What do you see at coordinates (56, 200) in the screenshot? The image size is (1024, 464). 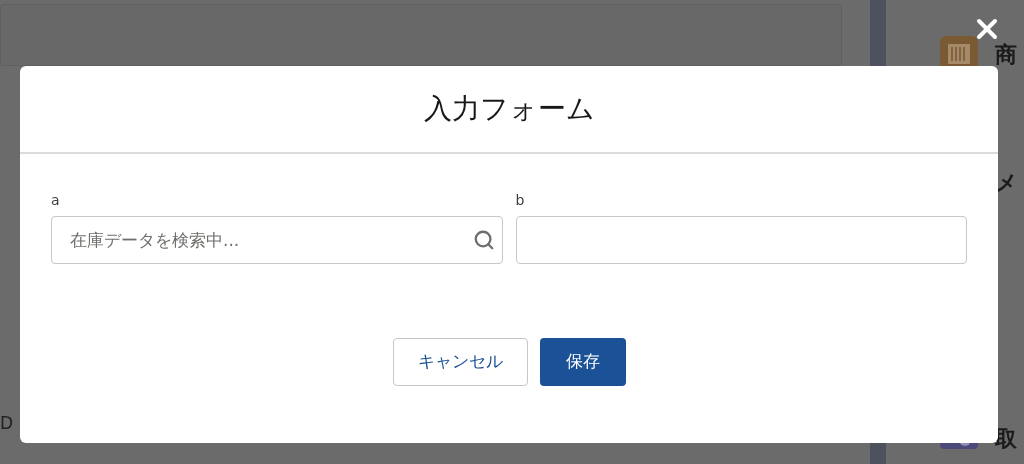 I see `field-label: a` at bounding box center [56, 200].